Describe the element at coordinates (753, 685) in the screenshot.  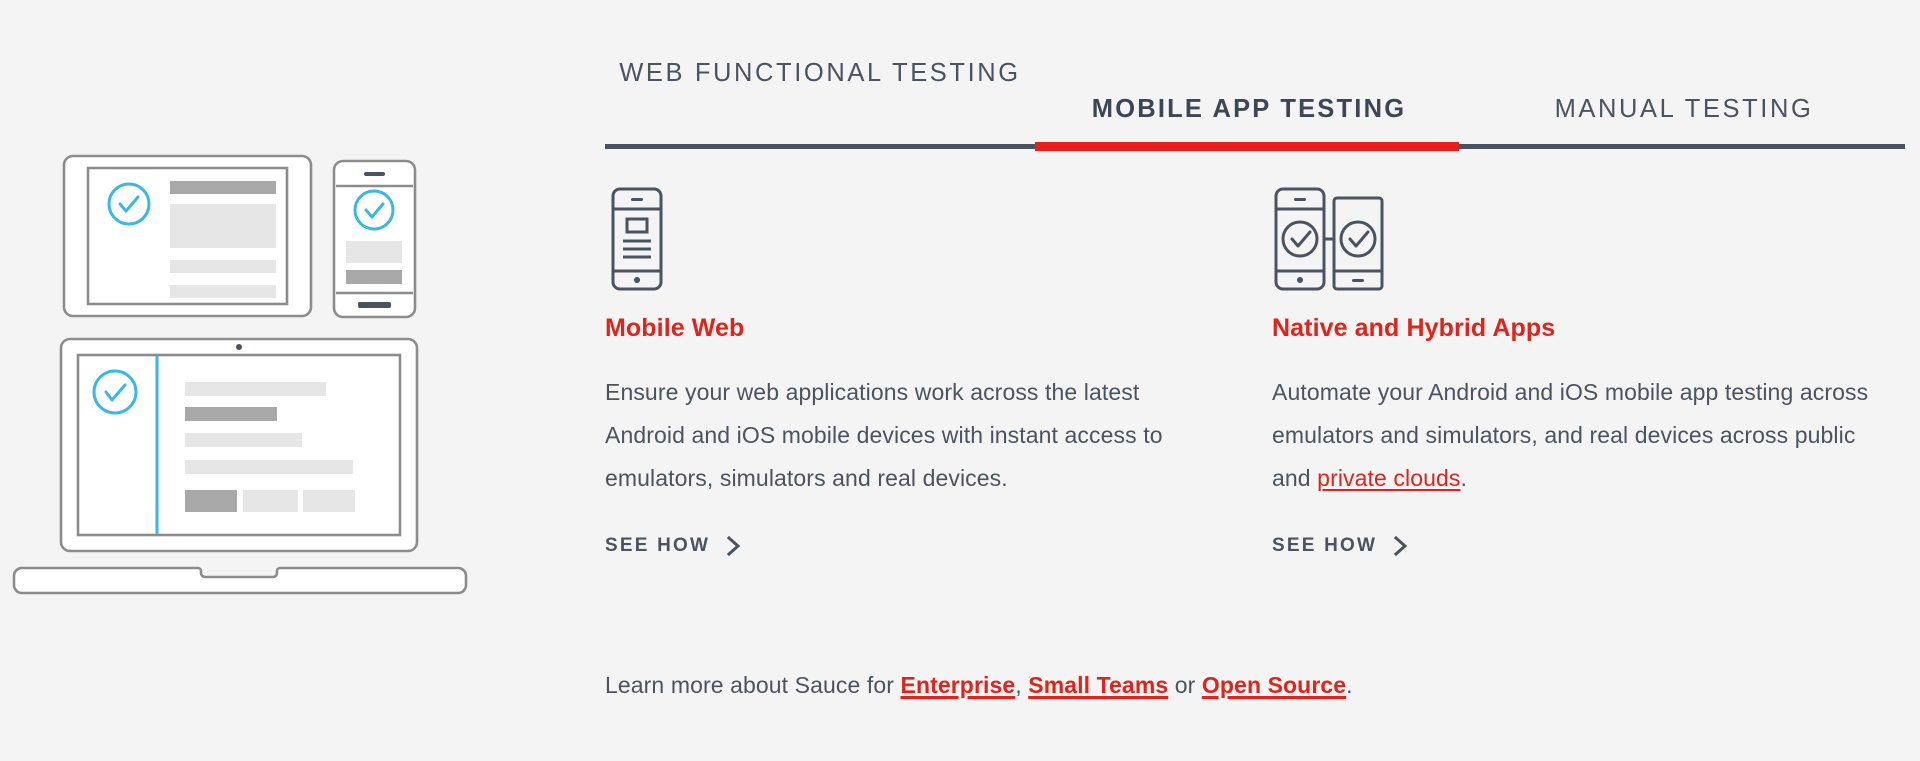
I see `learn-more-lead: Learn more about Sauce for` at that location.